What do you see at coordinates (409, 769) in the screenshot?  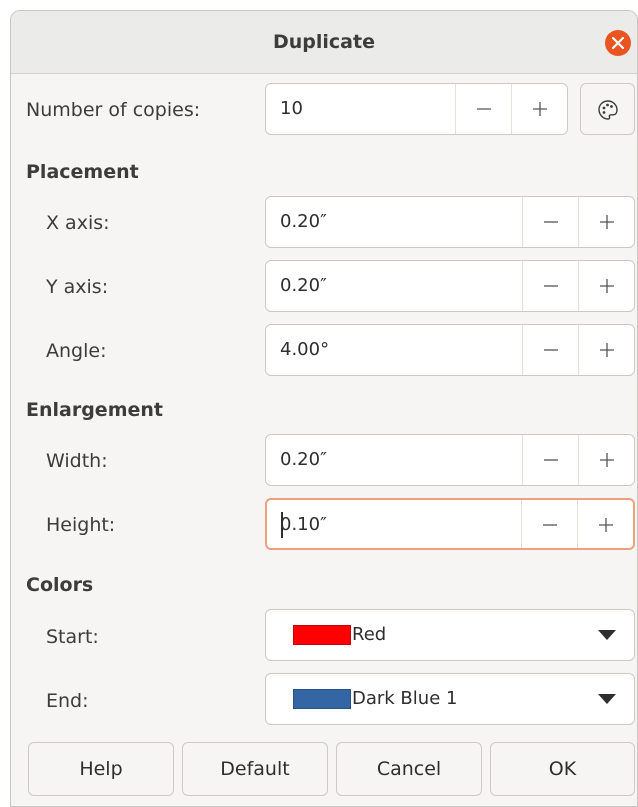 I see `cancel-button: Cancel` at bounding box center [409, 769].